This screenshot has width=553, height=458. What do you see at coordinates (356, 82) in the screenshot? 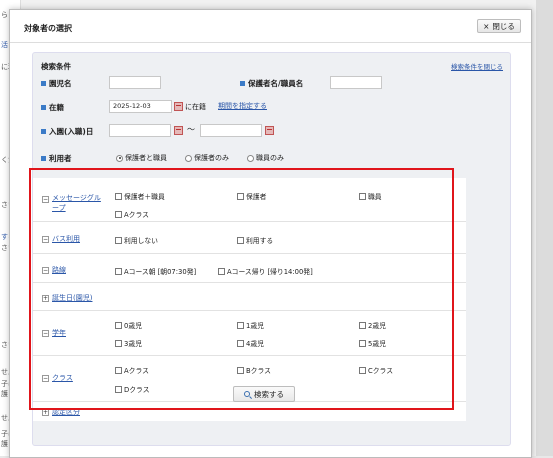
I see `guardian-name-input` at bounding box center [356, 82].